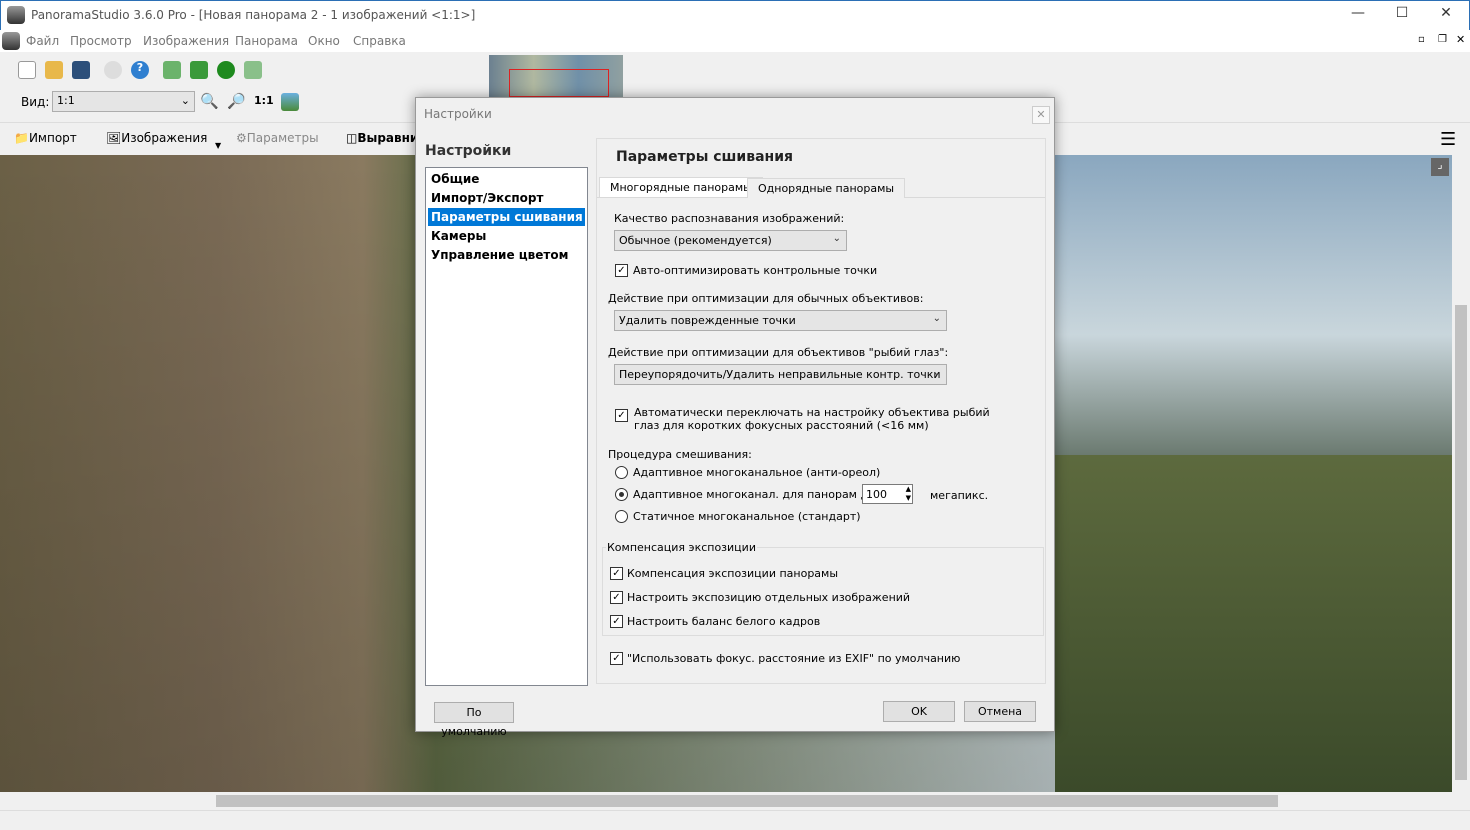 The height and width of the screenshot is (830, 1470). What do you see at coordinates (506, 236) in the screenshot?
I see `nav-cameras: Камеры` at bounding box center [506, 236].